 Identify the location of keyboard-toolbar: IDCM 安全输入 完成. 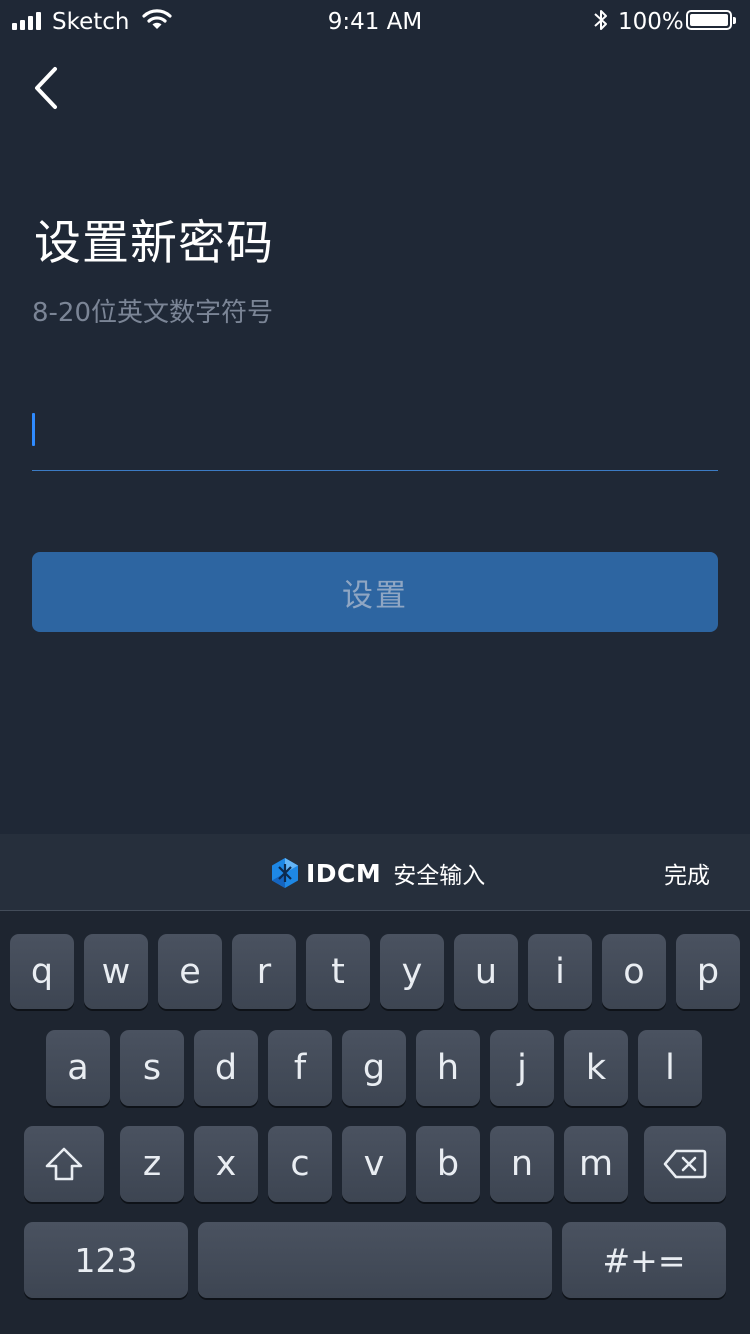
(375, 872).